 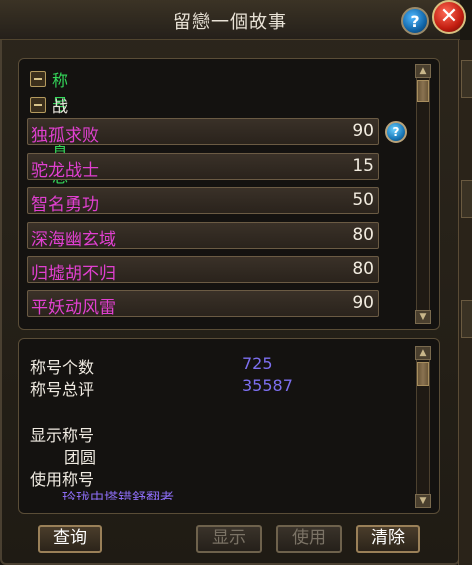 What do you see at coordinates (118, 495) in the screenshot?
I see `use-title-value: 玲珑中塔错舒翻者` at bounding box center [118, 495].